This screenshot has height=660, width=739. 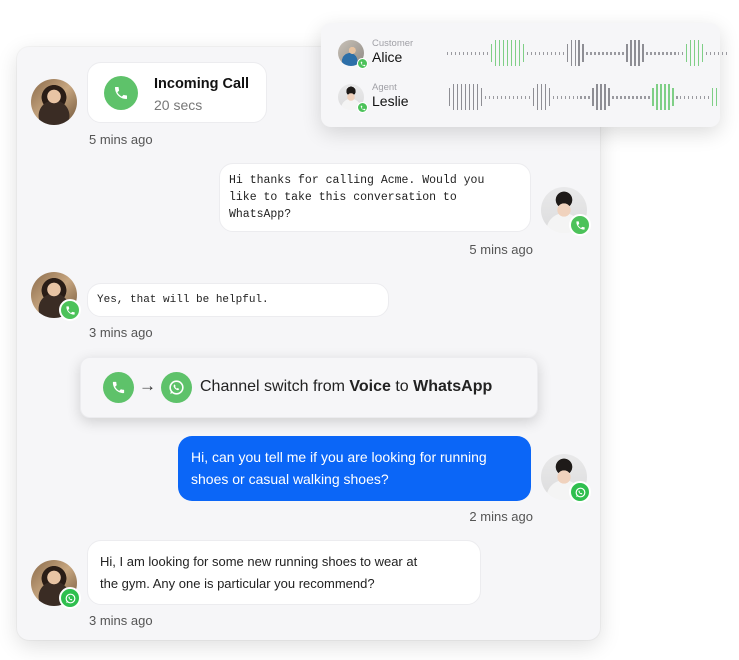 What do you see at coordinates (343, 197) in the screenshot?
I see `message-line: like to take this conversation to` at bounding box center [343, 197].